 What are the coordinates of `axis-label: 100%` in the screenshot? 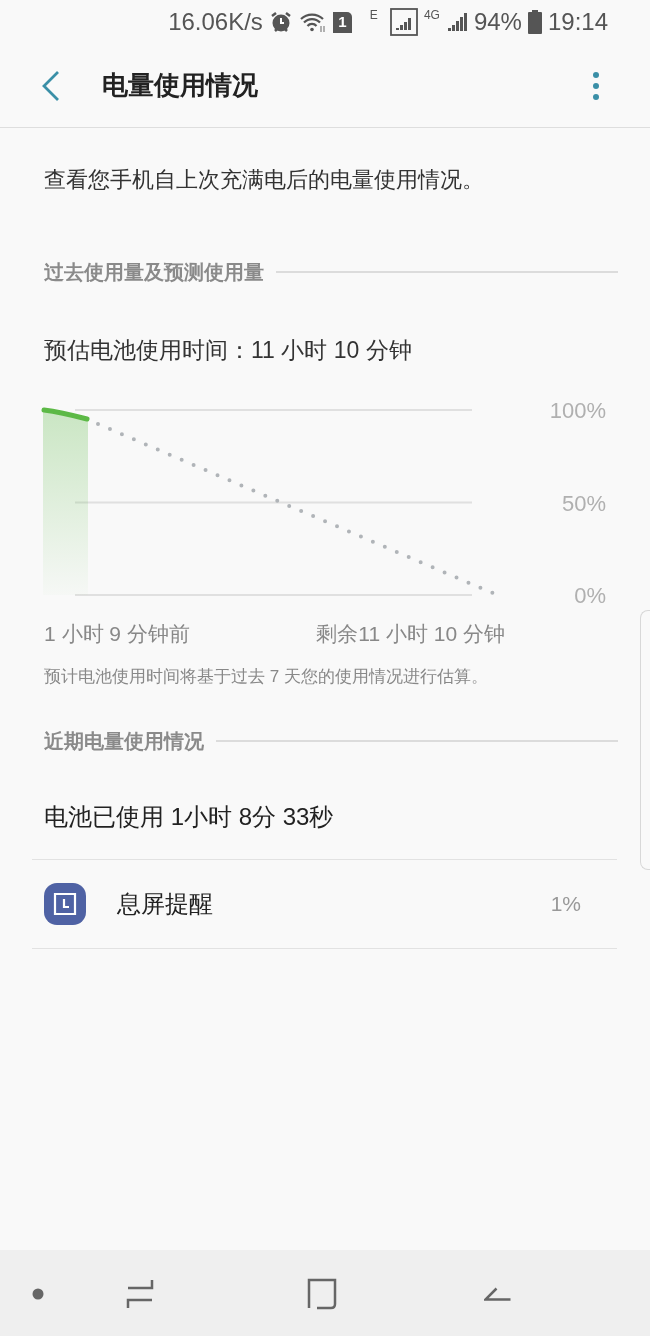 It's located at (577, 410).